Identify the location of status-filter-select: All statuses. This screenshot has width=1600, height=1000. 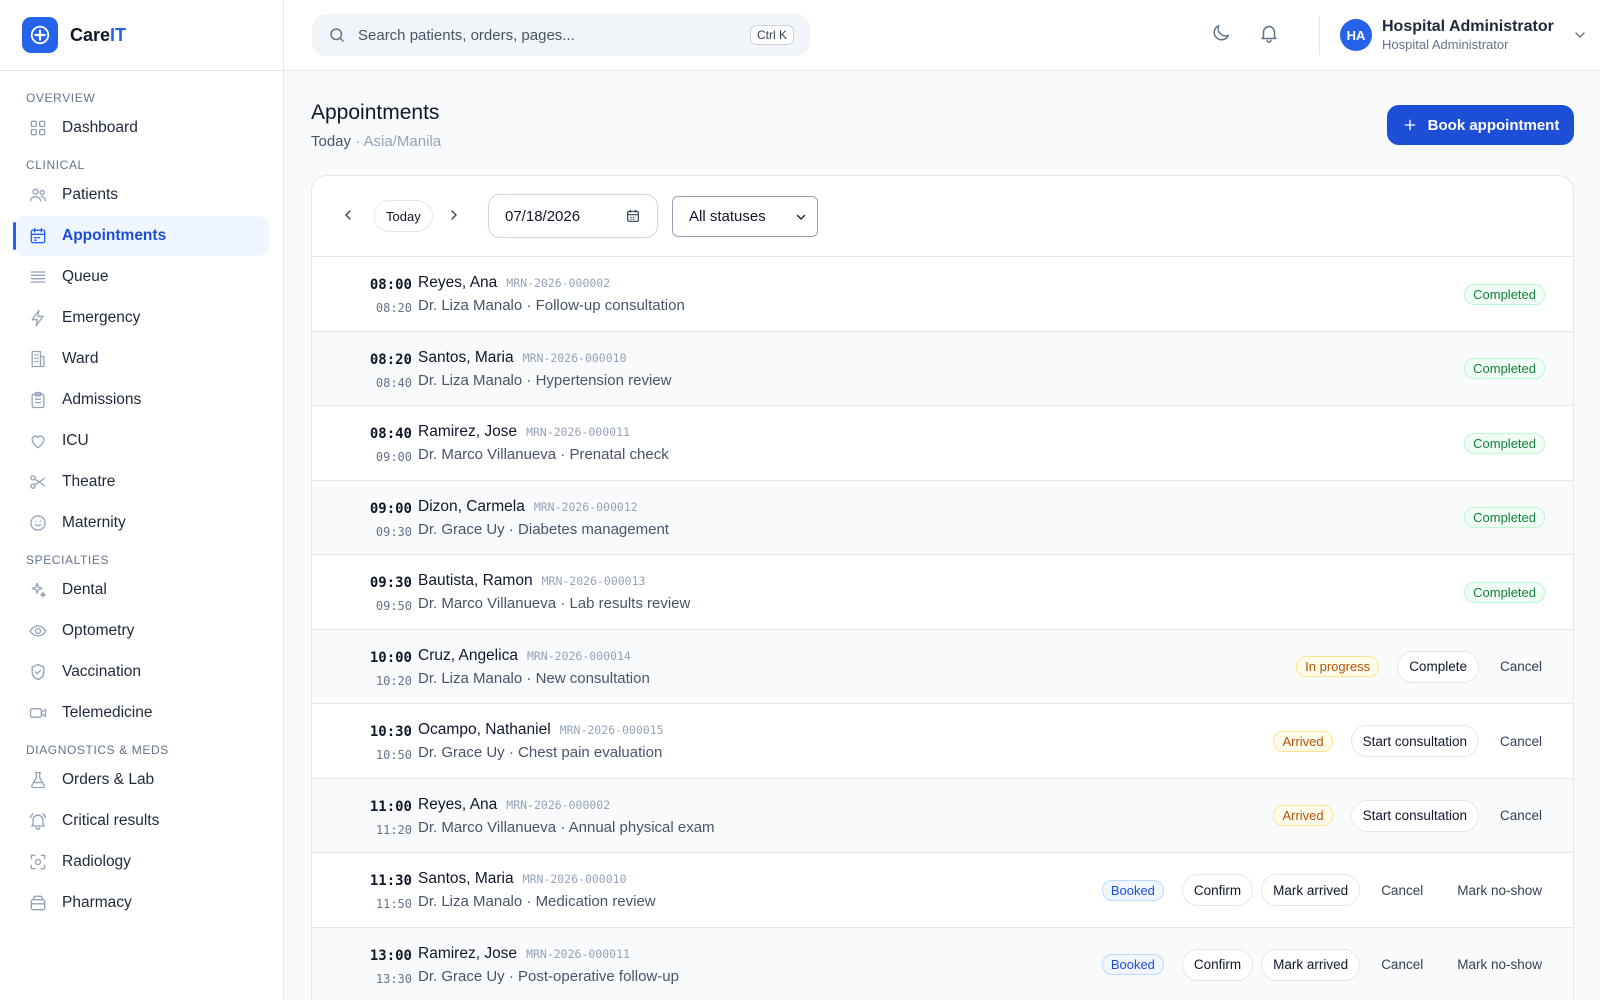
(745, 216).